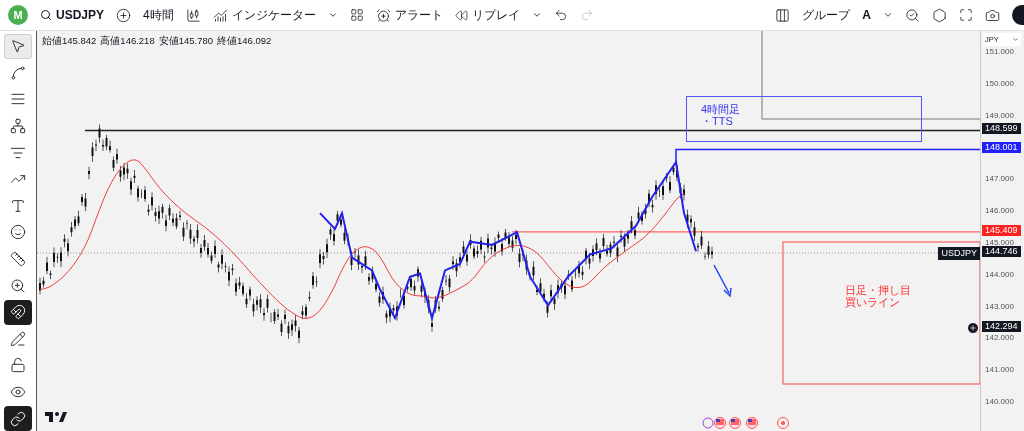 The width and height of the screenshot is (1024, 431). What do you see at coordinates (18, 72) in the screenshot?
I see `trendline-icon` at bounding box center [18, 72].